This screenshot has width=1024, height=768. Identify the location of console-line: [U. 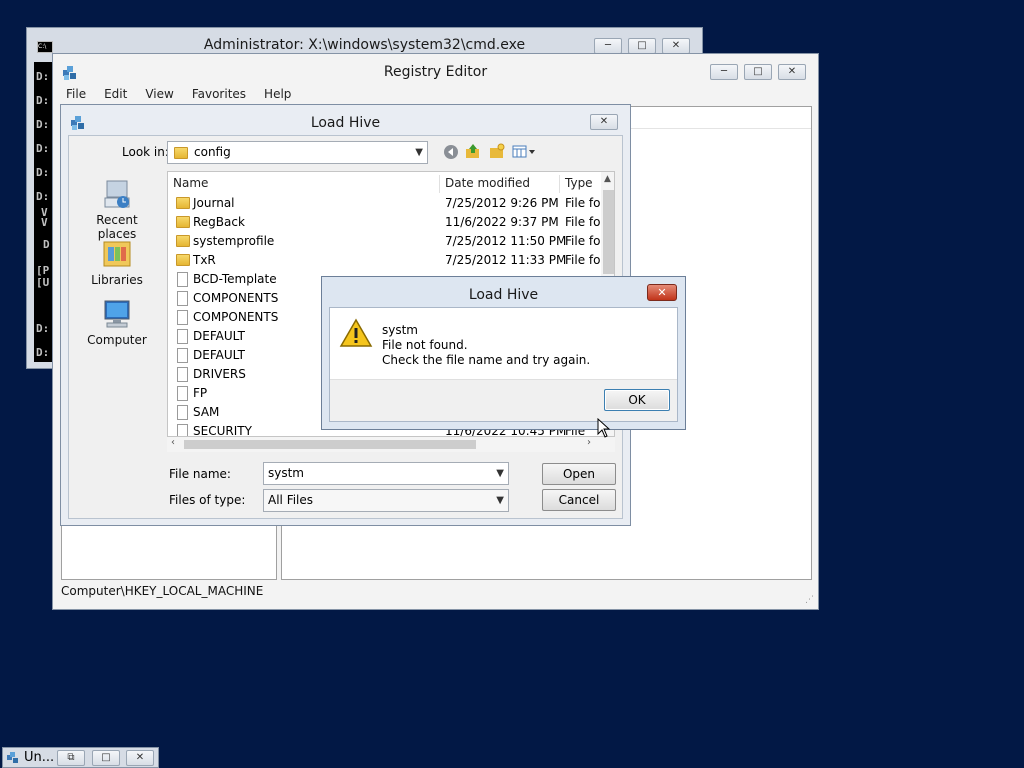
(43, 282).